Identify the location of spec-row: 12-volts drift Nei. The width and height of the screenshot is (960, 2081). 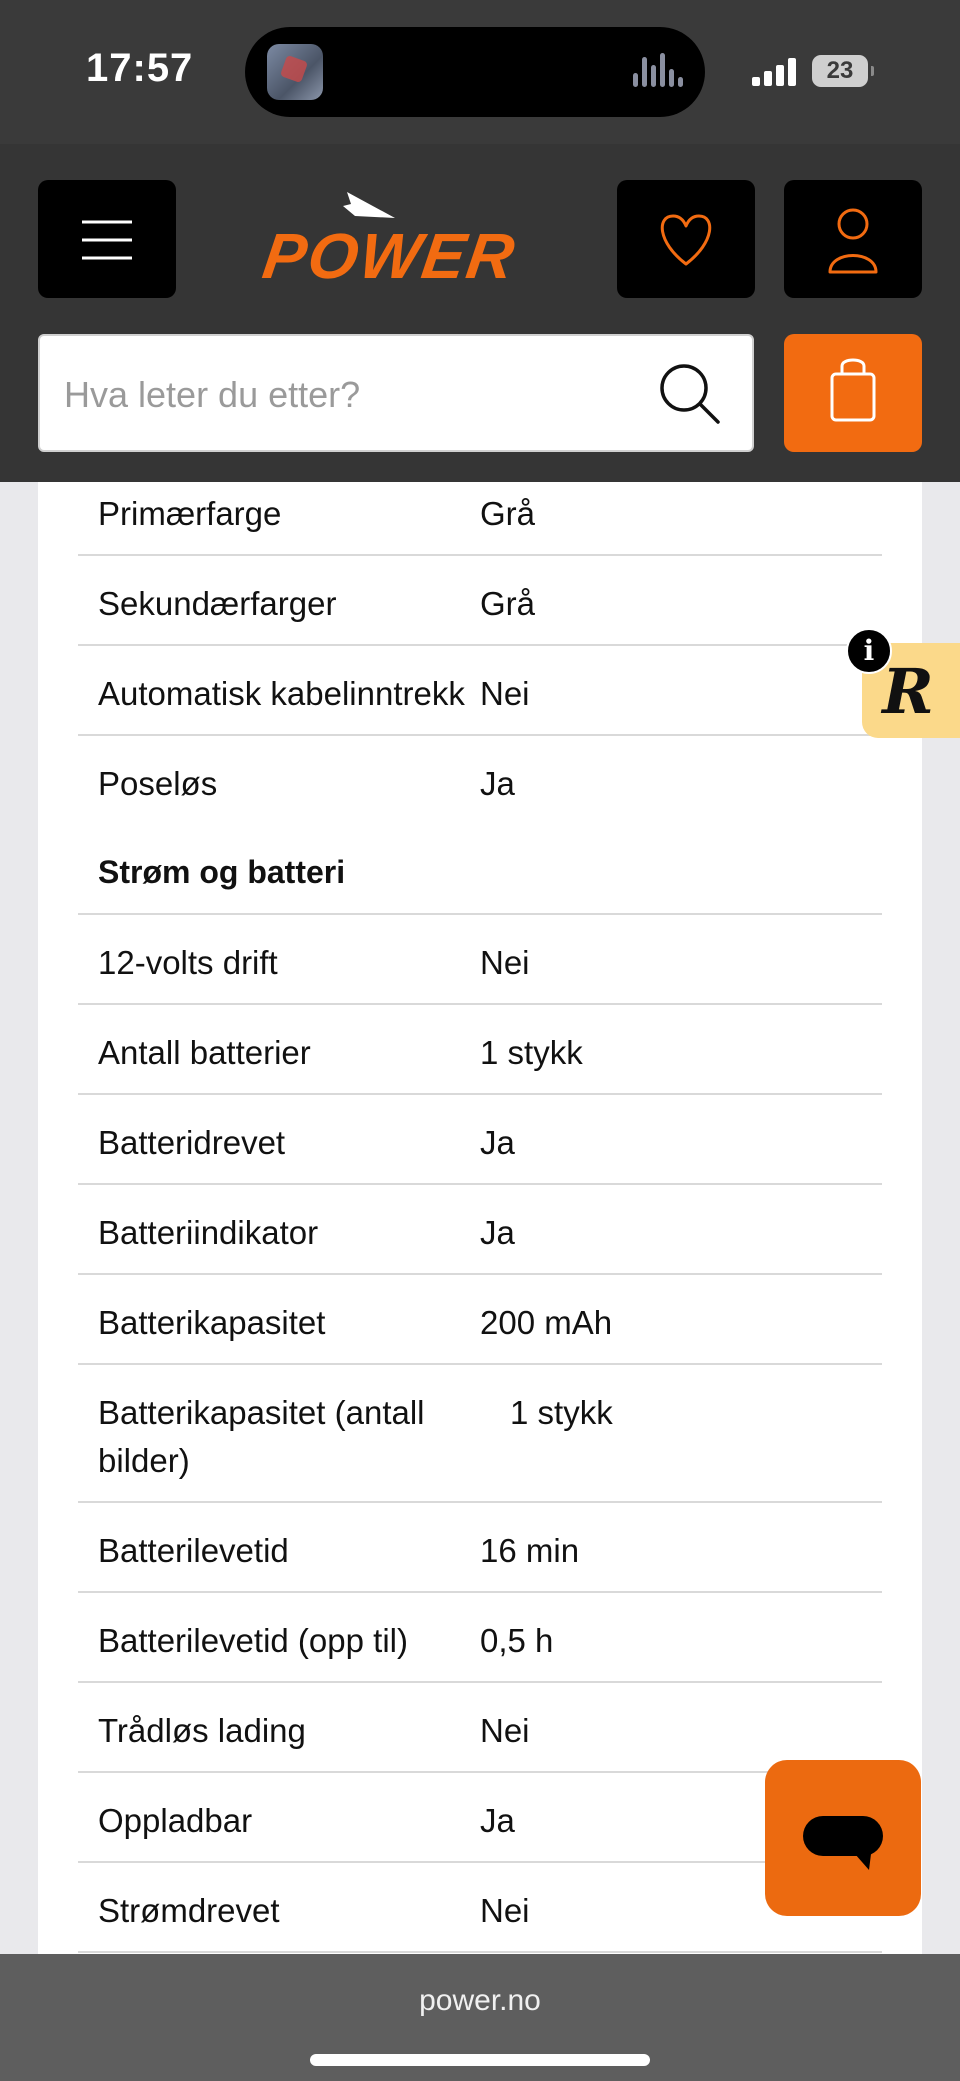
(480, 960).